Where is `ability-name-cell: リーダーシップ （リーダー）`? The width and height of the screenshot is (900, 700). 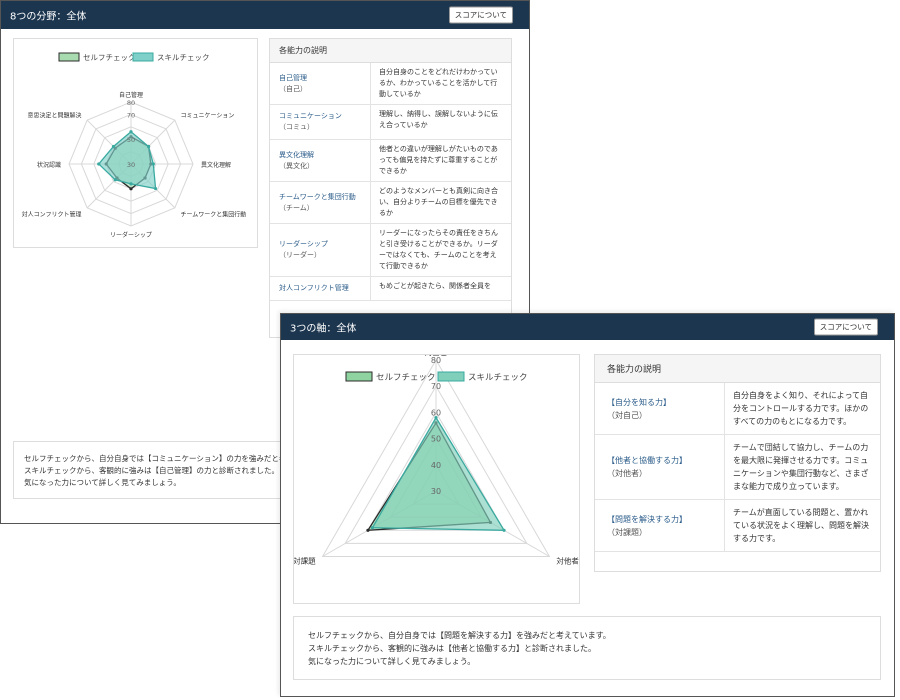 ability-name-cell: リーダーシップ （リーダー） is located at coordinates (320, 250).